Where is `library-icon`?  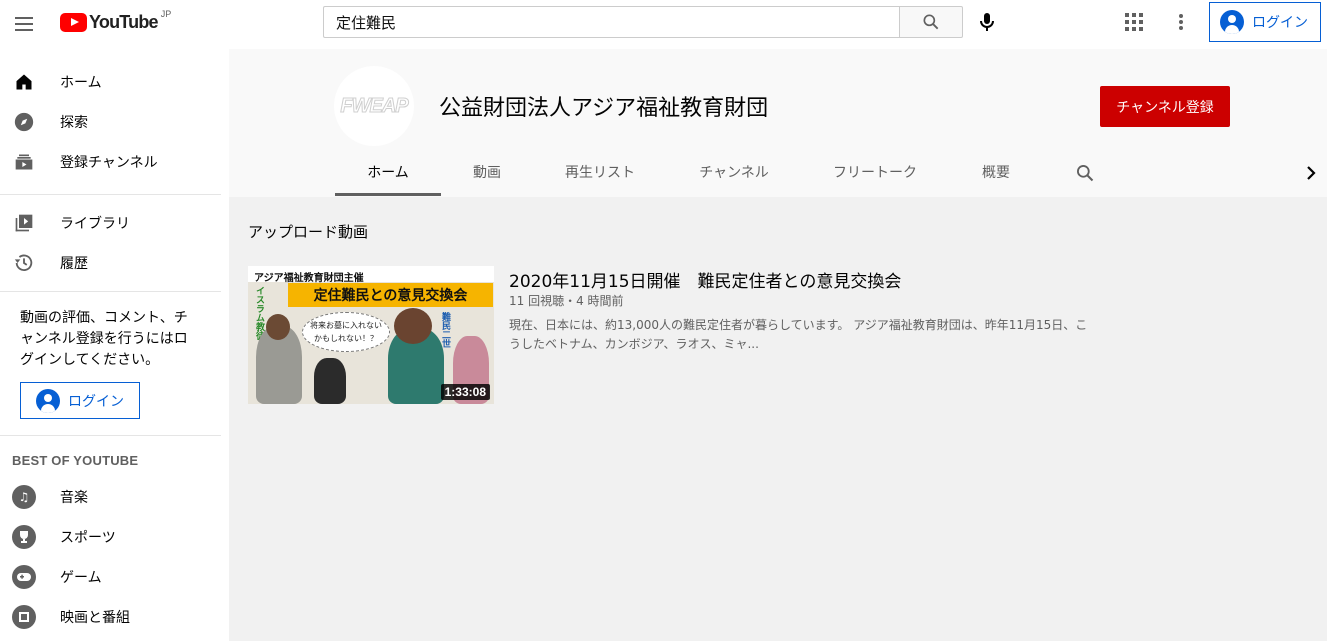
library-icon is located at coordinates (24, 223).